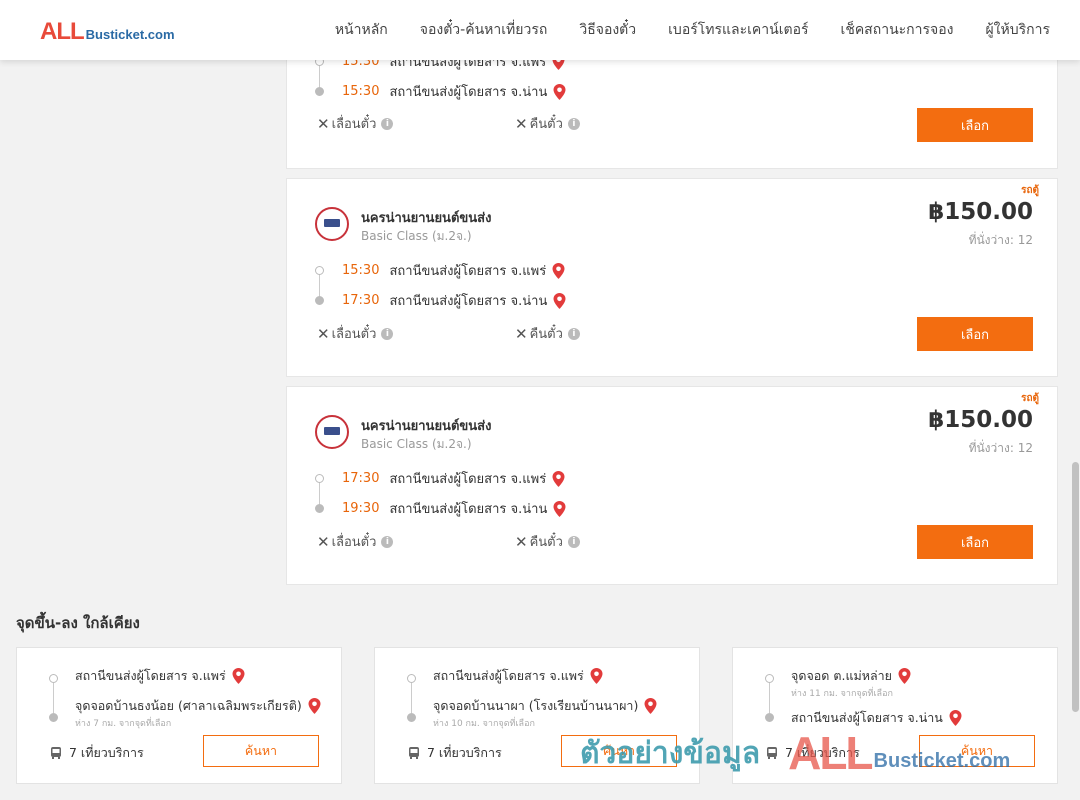  Describe the element at coordinates (484, 724) in the screenshot. I see `distance-note: ห่าง 10 กม. จากจุดที่เลือก` at that location.